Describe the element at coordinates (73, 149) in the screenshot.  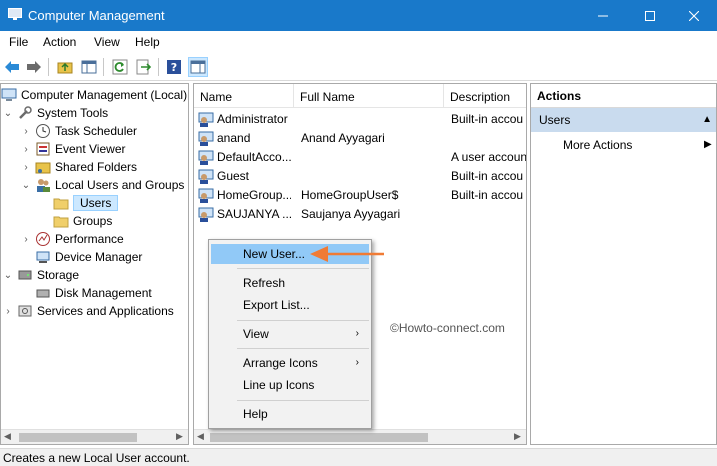
I see `tree-item-event-viewer: › Event Viewer` at that location.